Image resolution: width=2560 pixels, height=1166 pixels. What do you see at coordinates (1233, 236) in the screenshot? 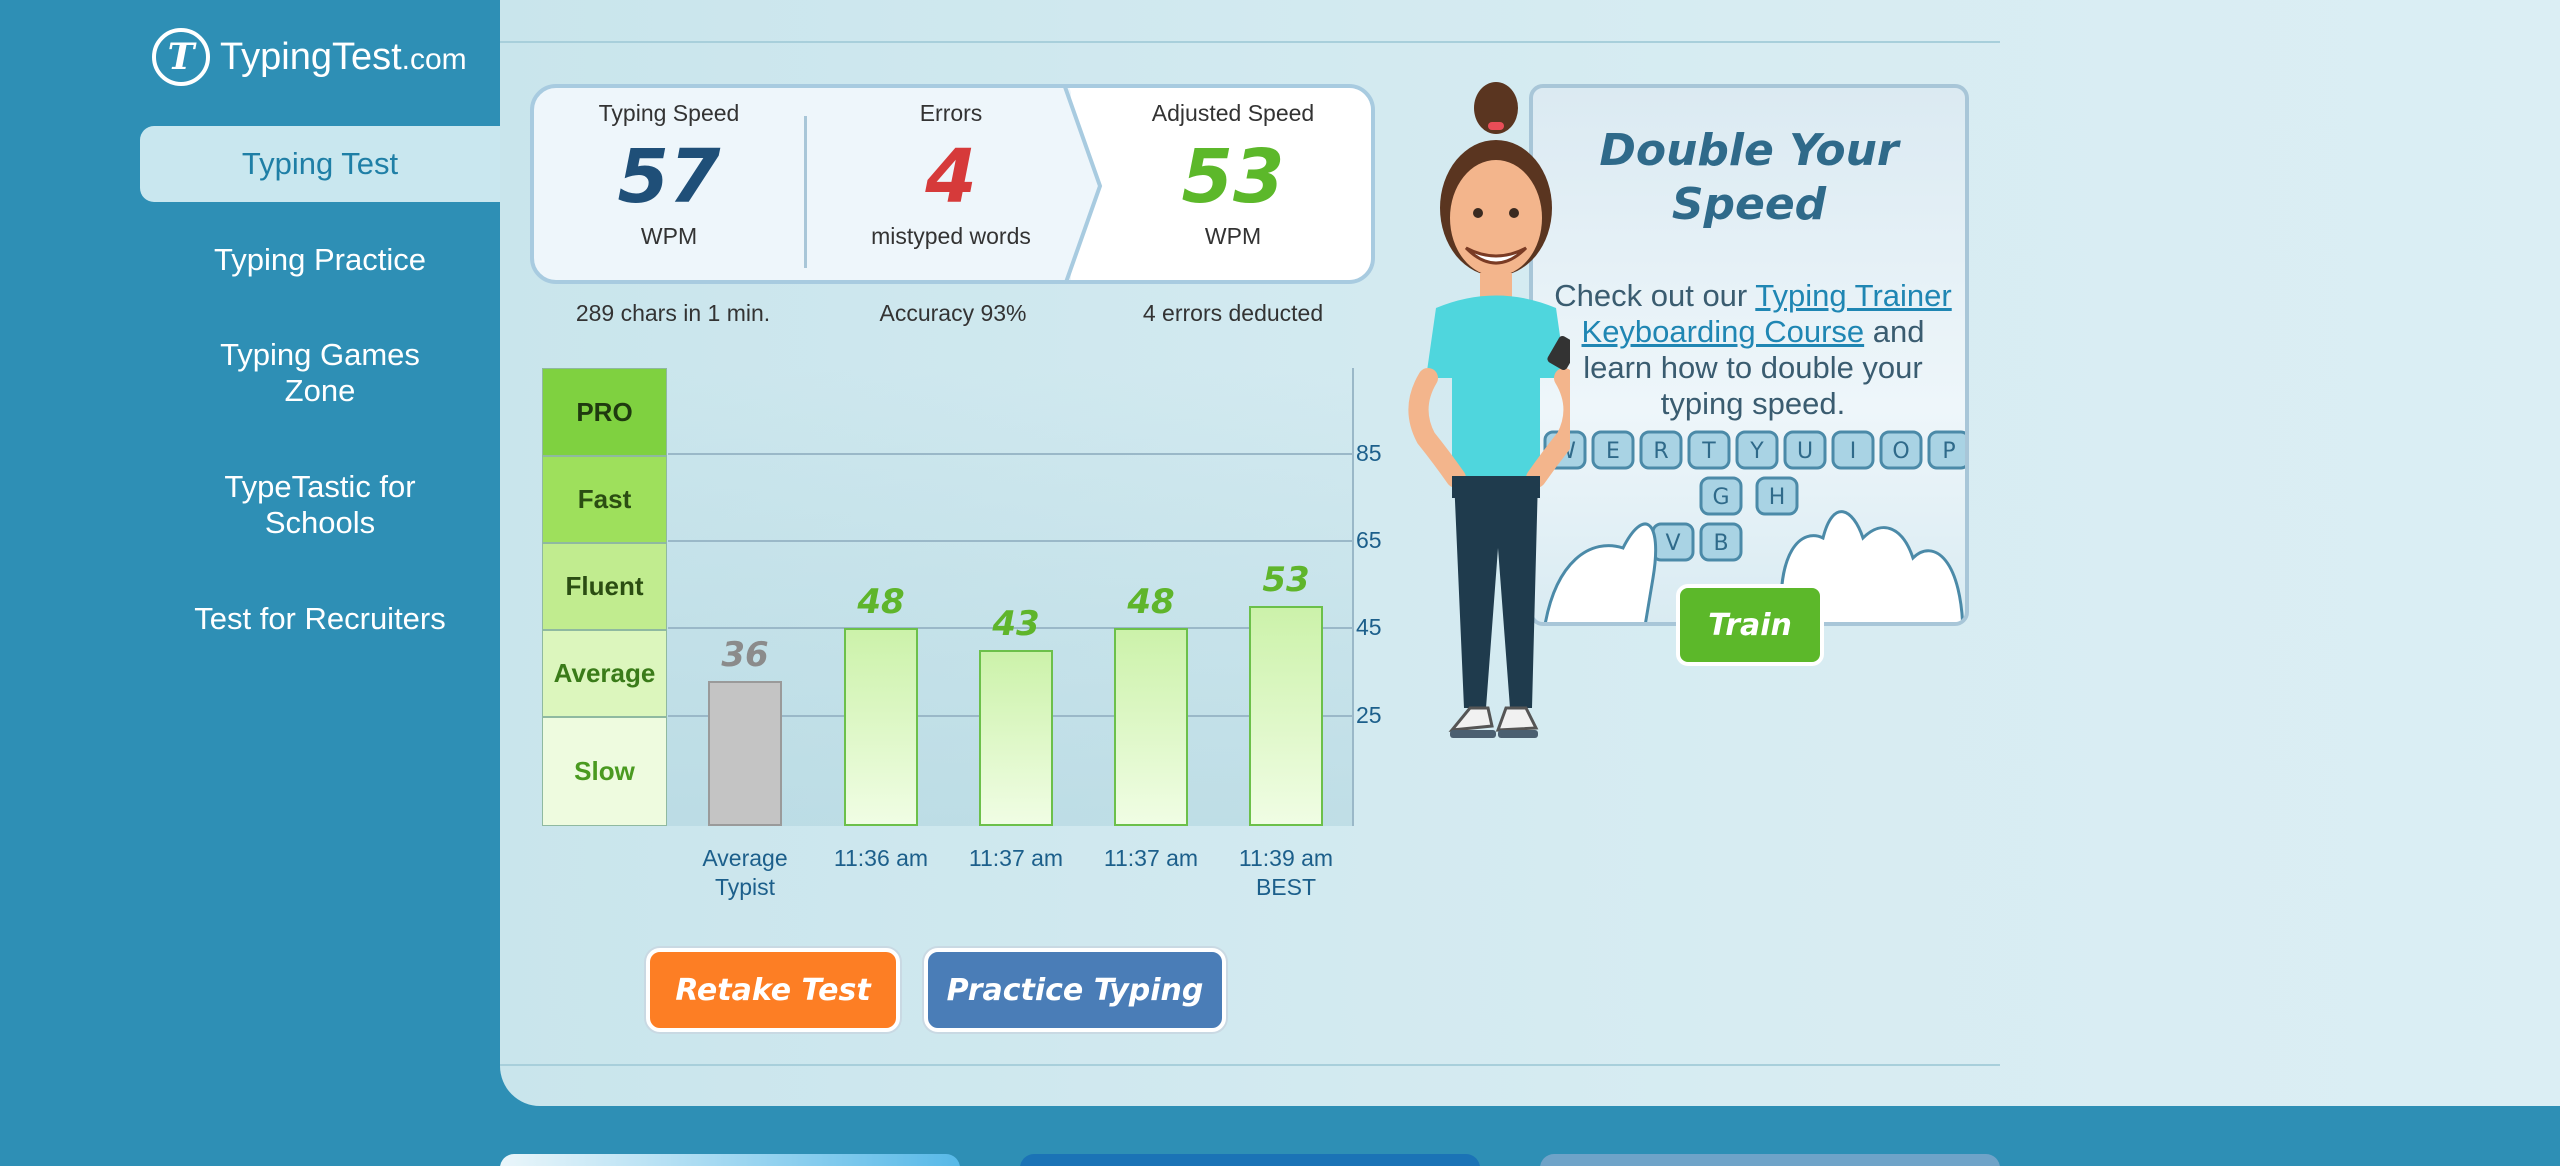
I see `adjusted-speed-unit: WPM` at bounding box center [1233, 236].